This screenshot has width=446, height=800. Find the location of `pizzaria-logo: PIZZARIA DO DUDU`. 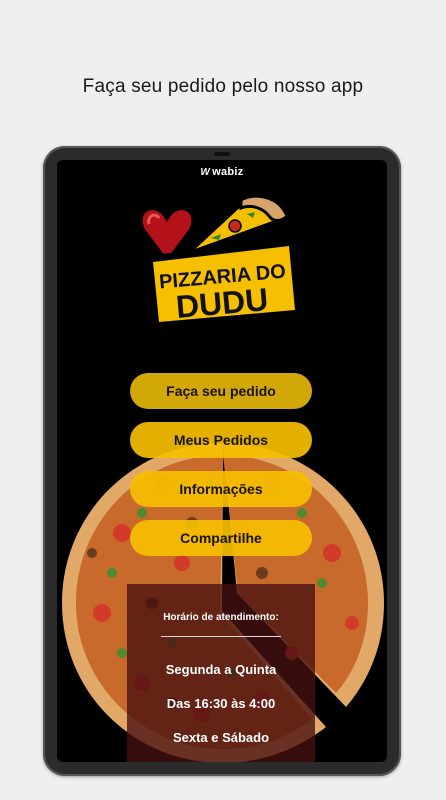

pizzaria-logo: PIZZARIA DO DUDU is located at coordinates (220, 262).